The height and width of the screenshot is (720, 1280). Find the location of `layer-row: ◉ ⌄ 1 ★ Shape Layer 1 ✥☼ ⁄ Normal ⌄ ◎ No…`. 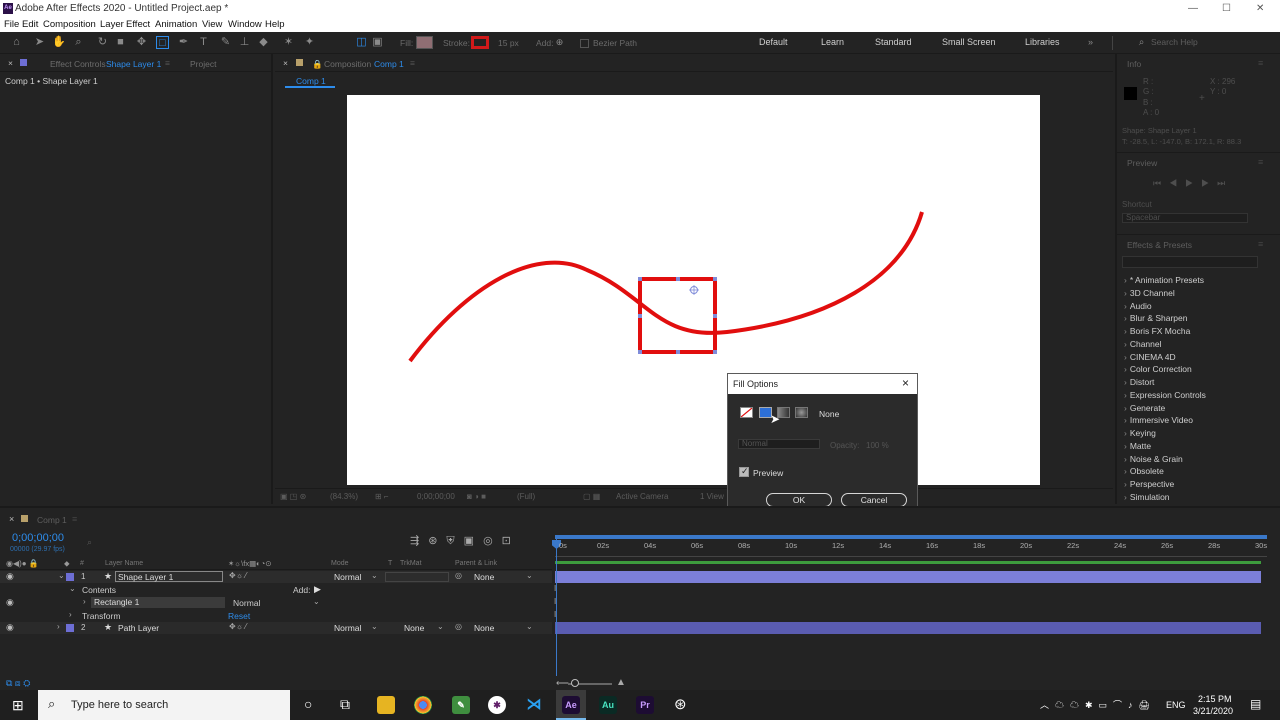

layer-row: ◉ ⌄ 1 ★ Shape Layer 1 ✥☼ ⁄ Normal ⌄ ◎ No… is located at coordinates (276, 577).